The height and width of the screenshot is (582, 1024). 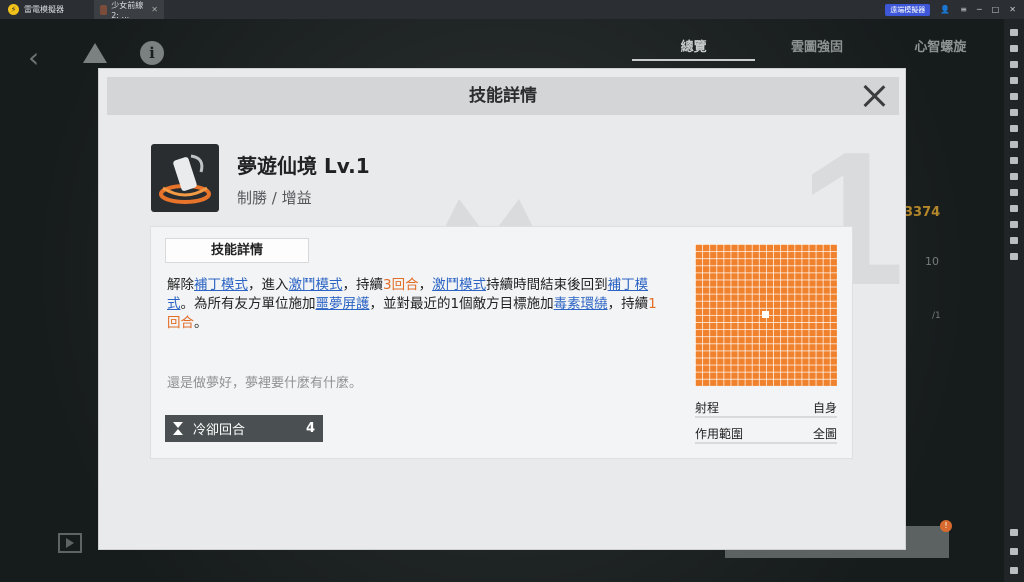 I want to click on location-icon, so click(x=1014, y=240).